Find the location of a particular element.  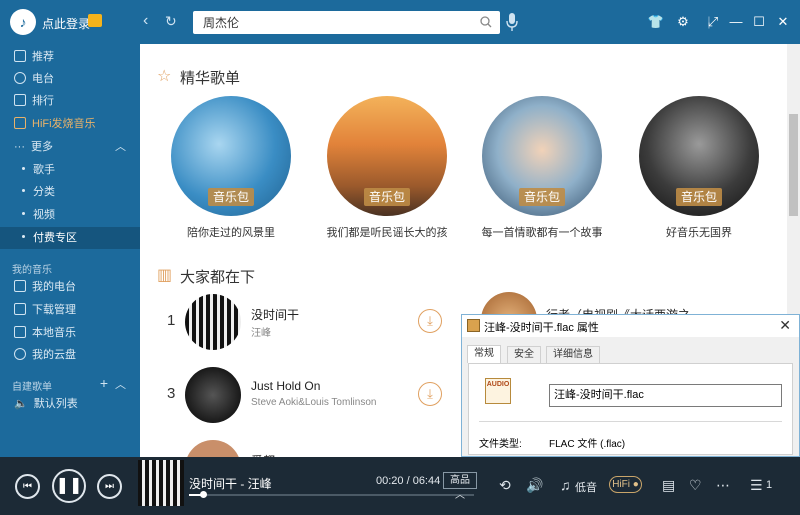

search-icon is located at coordinates (486, 22).